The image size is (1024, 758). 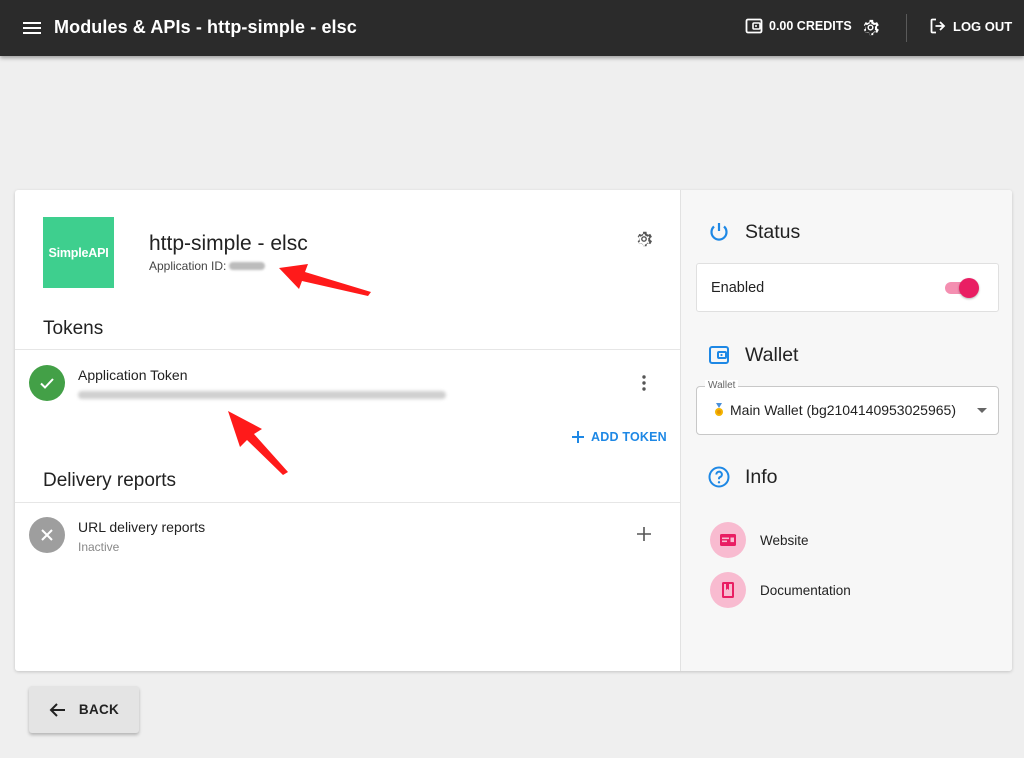 What do you see at coordinates (772, 354) in the screenshot?
I see `wallet-title: Wallet` at bounding box center [772, 354].